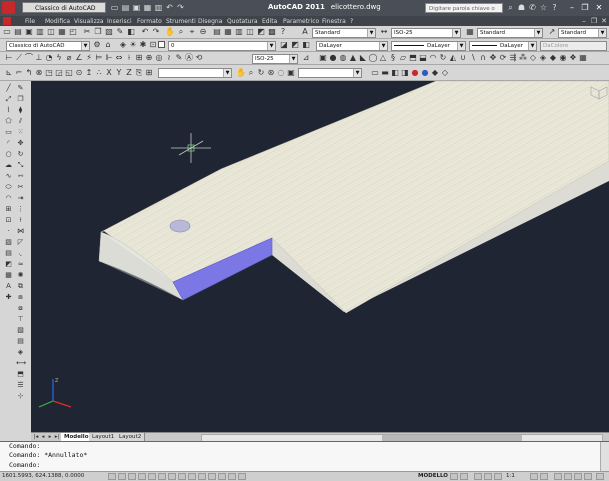 The image size is (609, 481). Describe the element at coordinates (97, 45) in the screenshot. I see `workspace-settings-icon: ⚙` at that location.